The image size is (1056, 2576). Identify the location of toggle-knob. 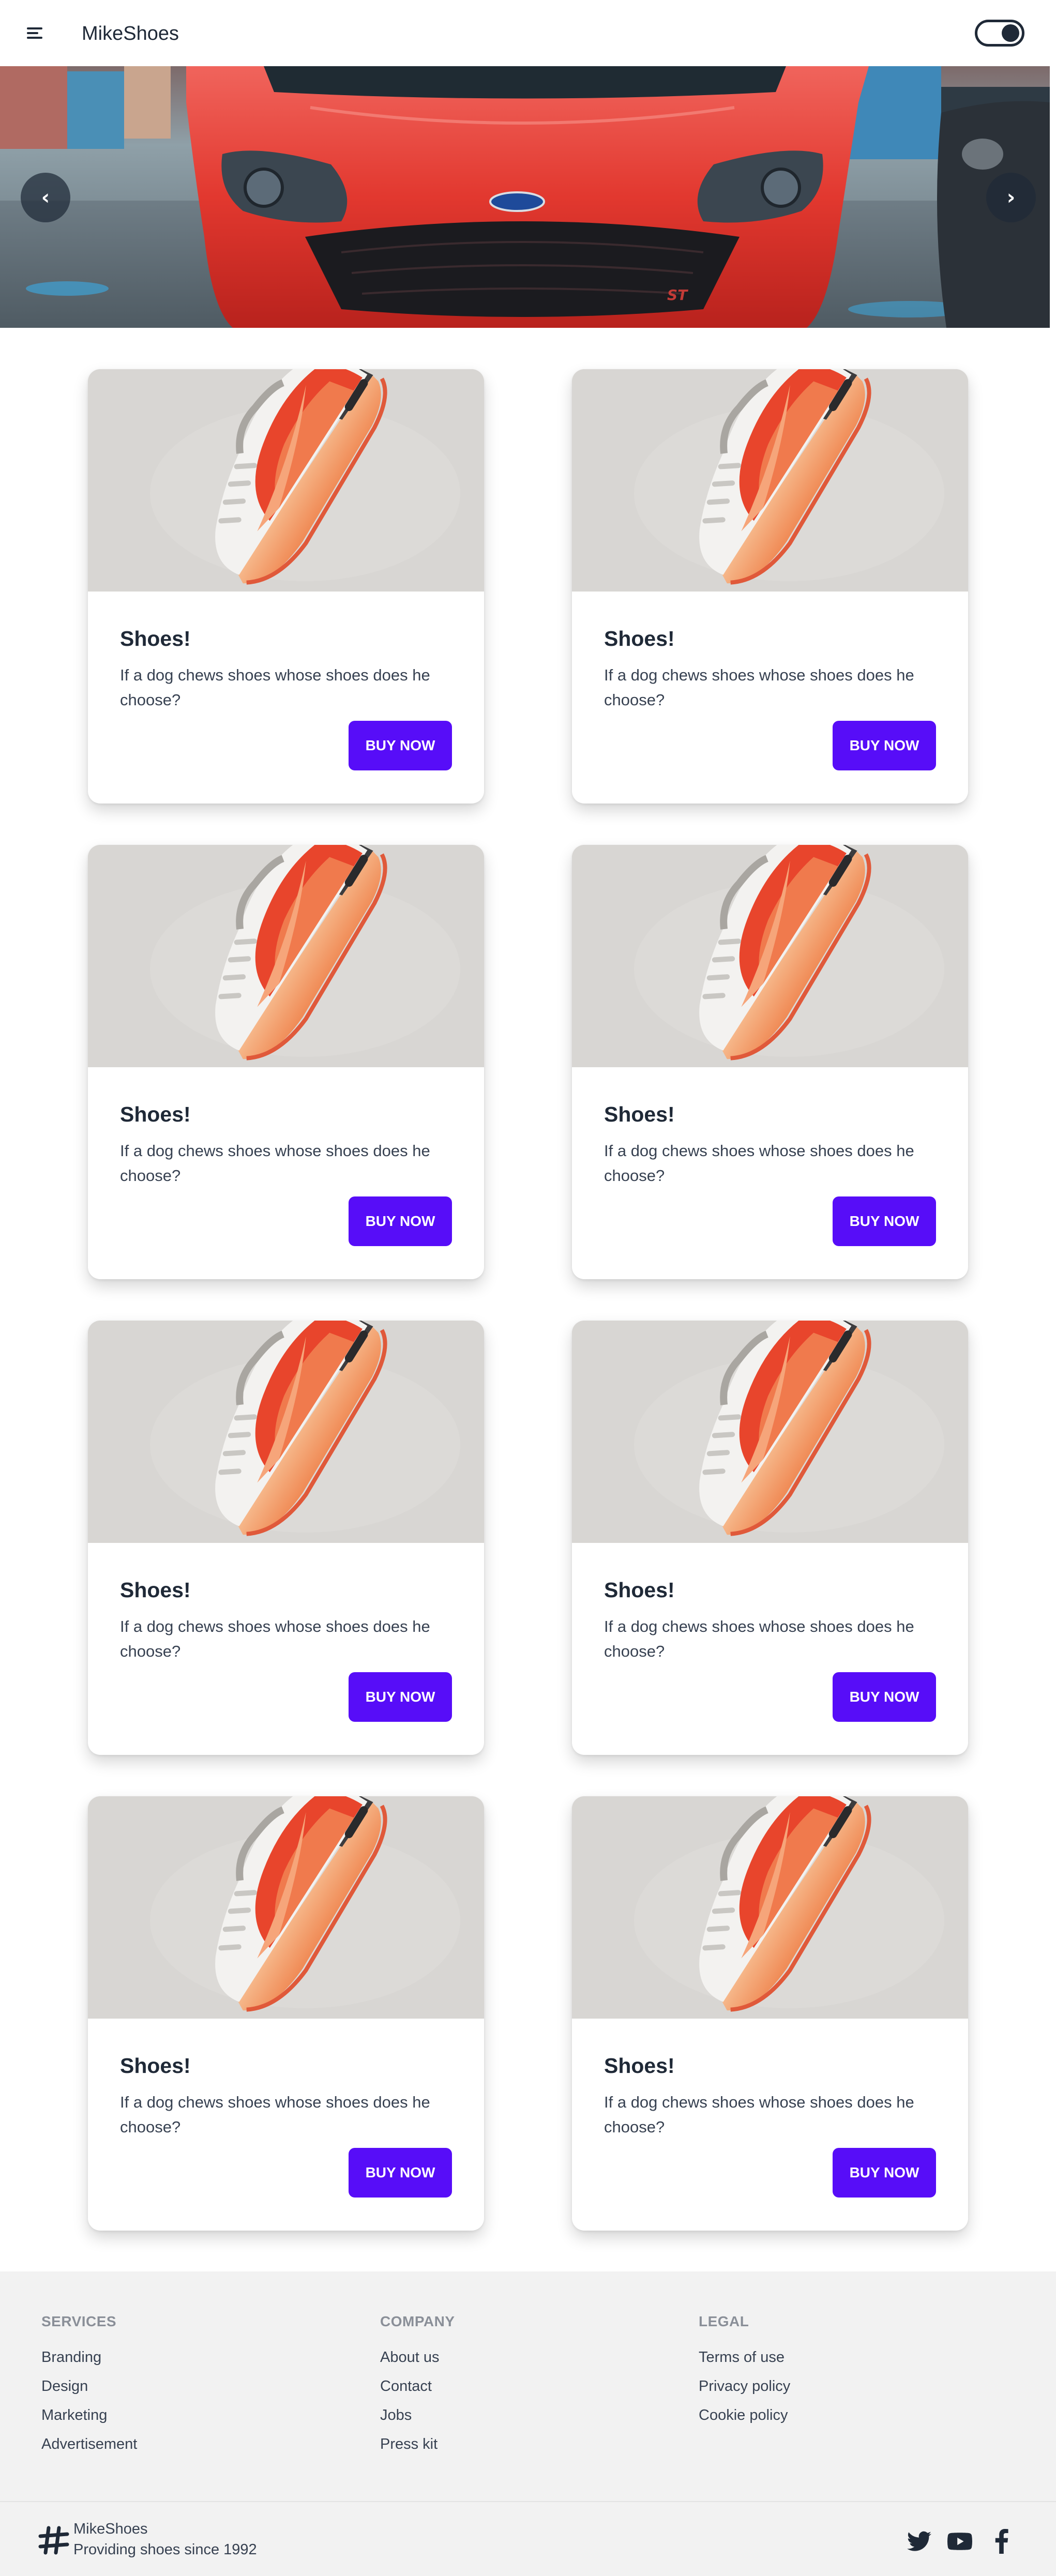
(1010, 33).